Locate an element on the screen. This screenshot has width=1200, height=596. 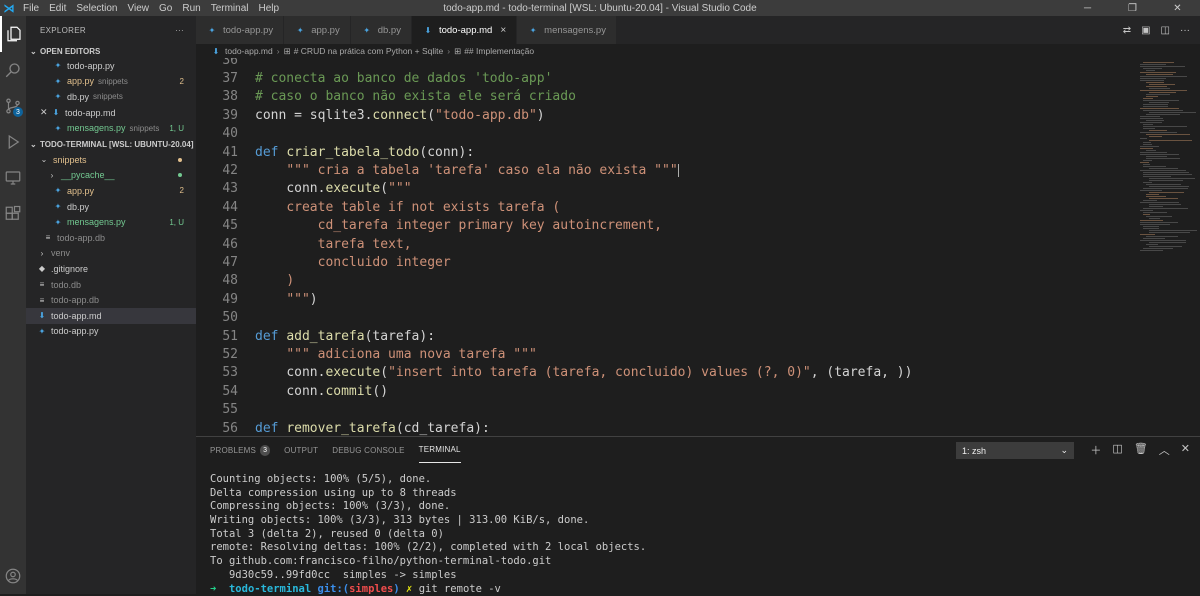
explorer-icon is located at coordinates (13, 34).